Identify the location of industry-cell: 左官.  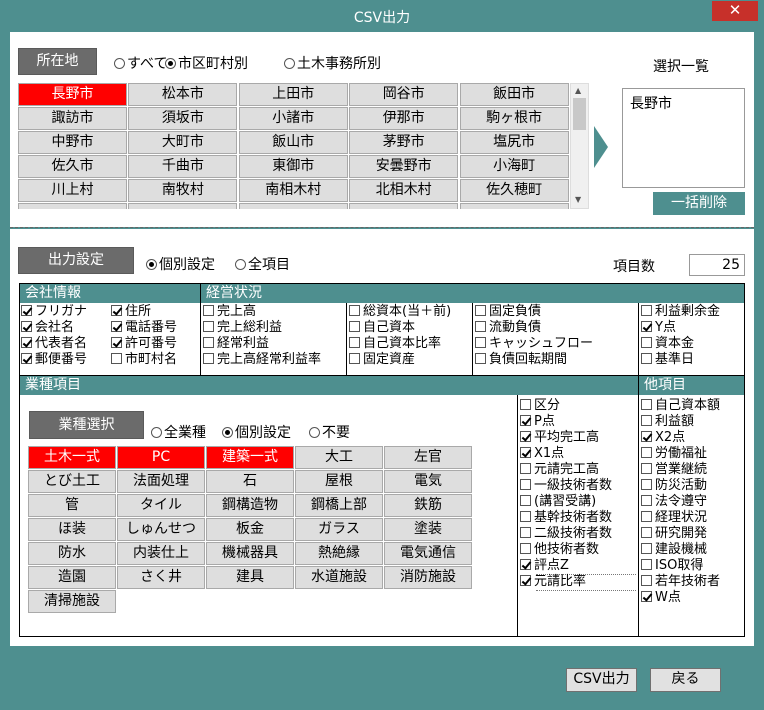
(428, 457).